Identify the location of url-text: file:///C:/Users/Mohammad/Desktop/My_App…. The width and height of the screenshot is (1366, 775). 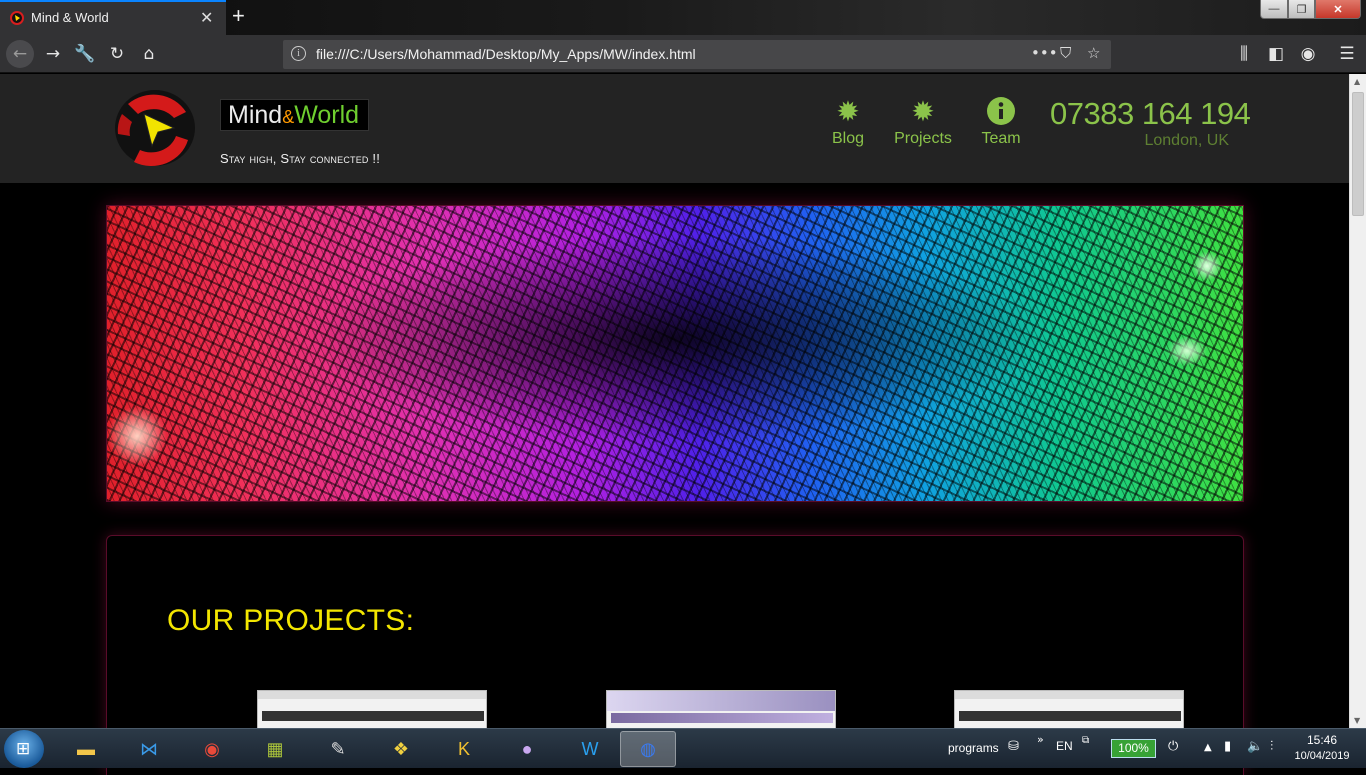
(506, 54).